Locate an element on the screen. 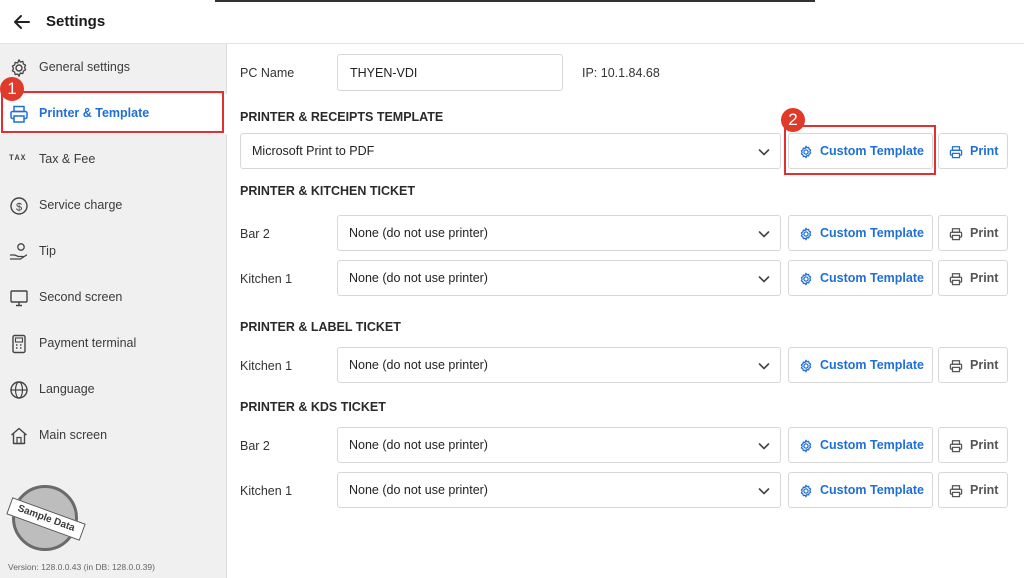  kds-kitchen1-printer-select: None (do not use printer) is located at coordinates (559, 490).